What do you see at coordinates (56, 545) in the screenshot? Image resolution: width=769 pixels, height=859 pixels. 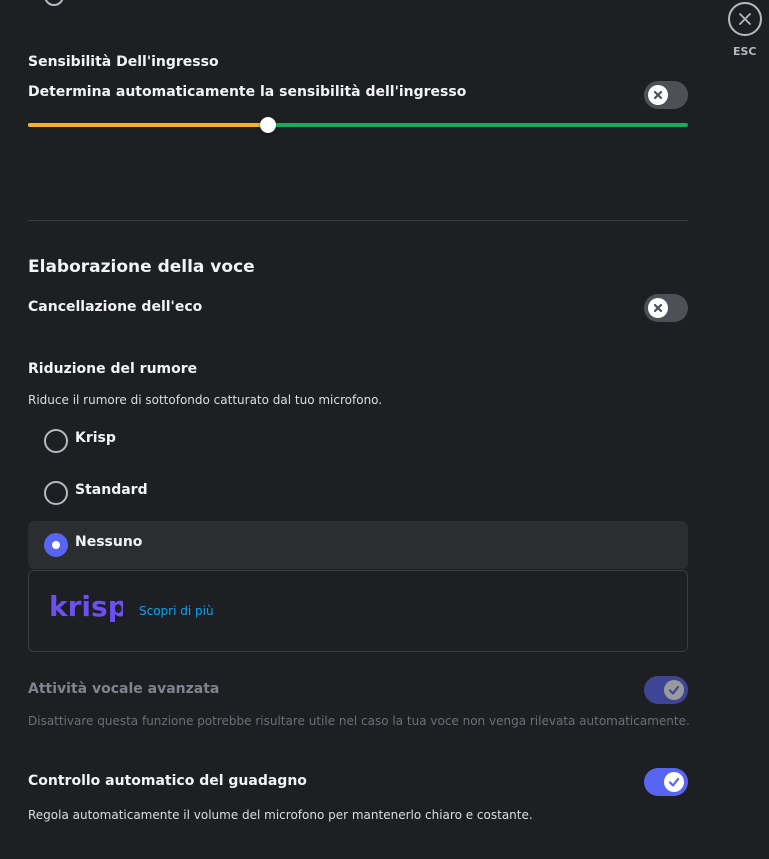 I see `radio-button-checked` at bounding box center [56, 545].